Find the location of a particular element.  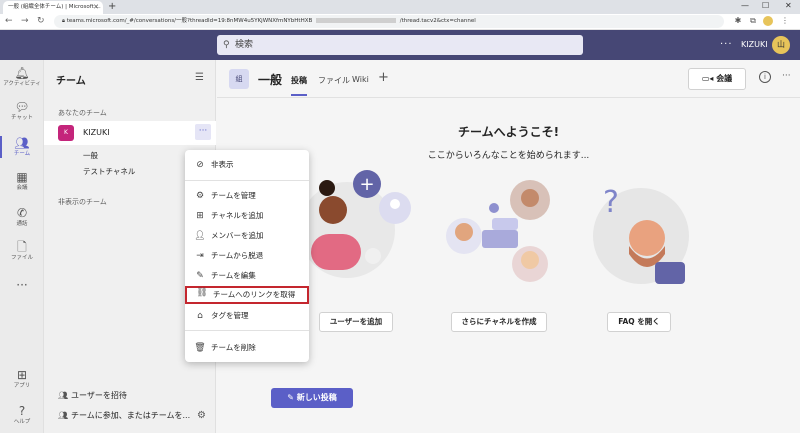

search-input: ⚲ 検索 is located at coordinates (400, 45).